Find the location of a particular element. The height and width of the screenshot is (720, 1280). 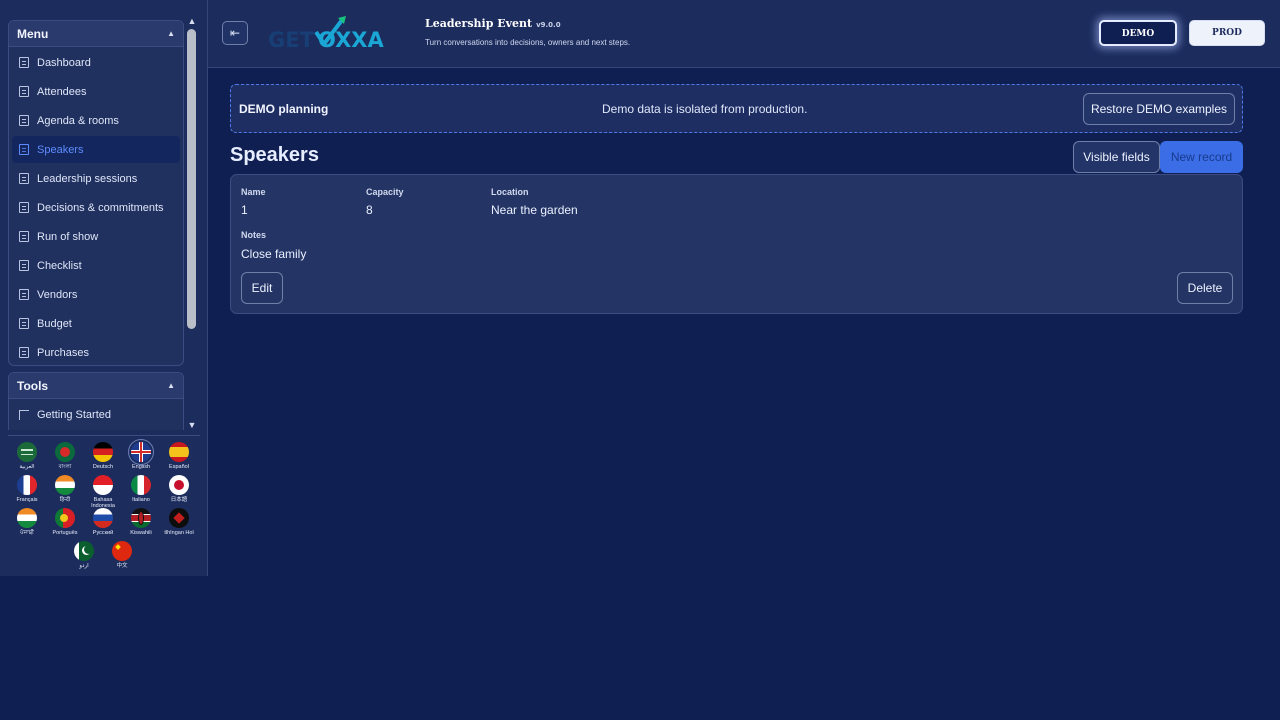

field-value-notes: Close family is located at coordinates (274, 254).